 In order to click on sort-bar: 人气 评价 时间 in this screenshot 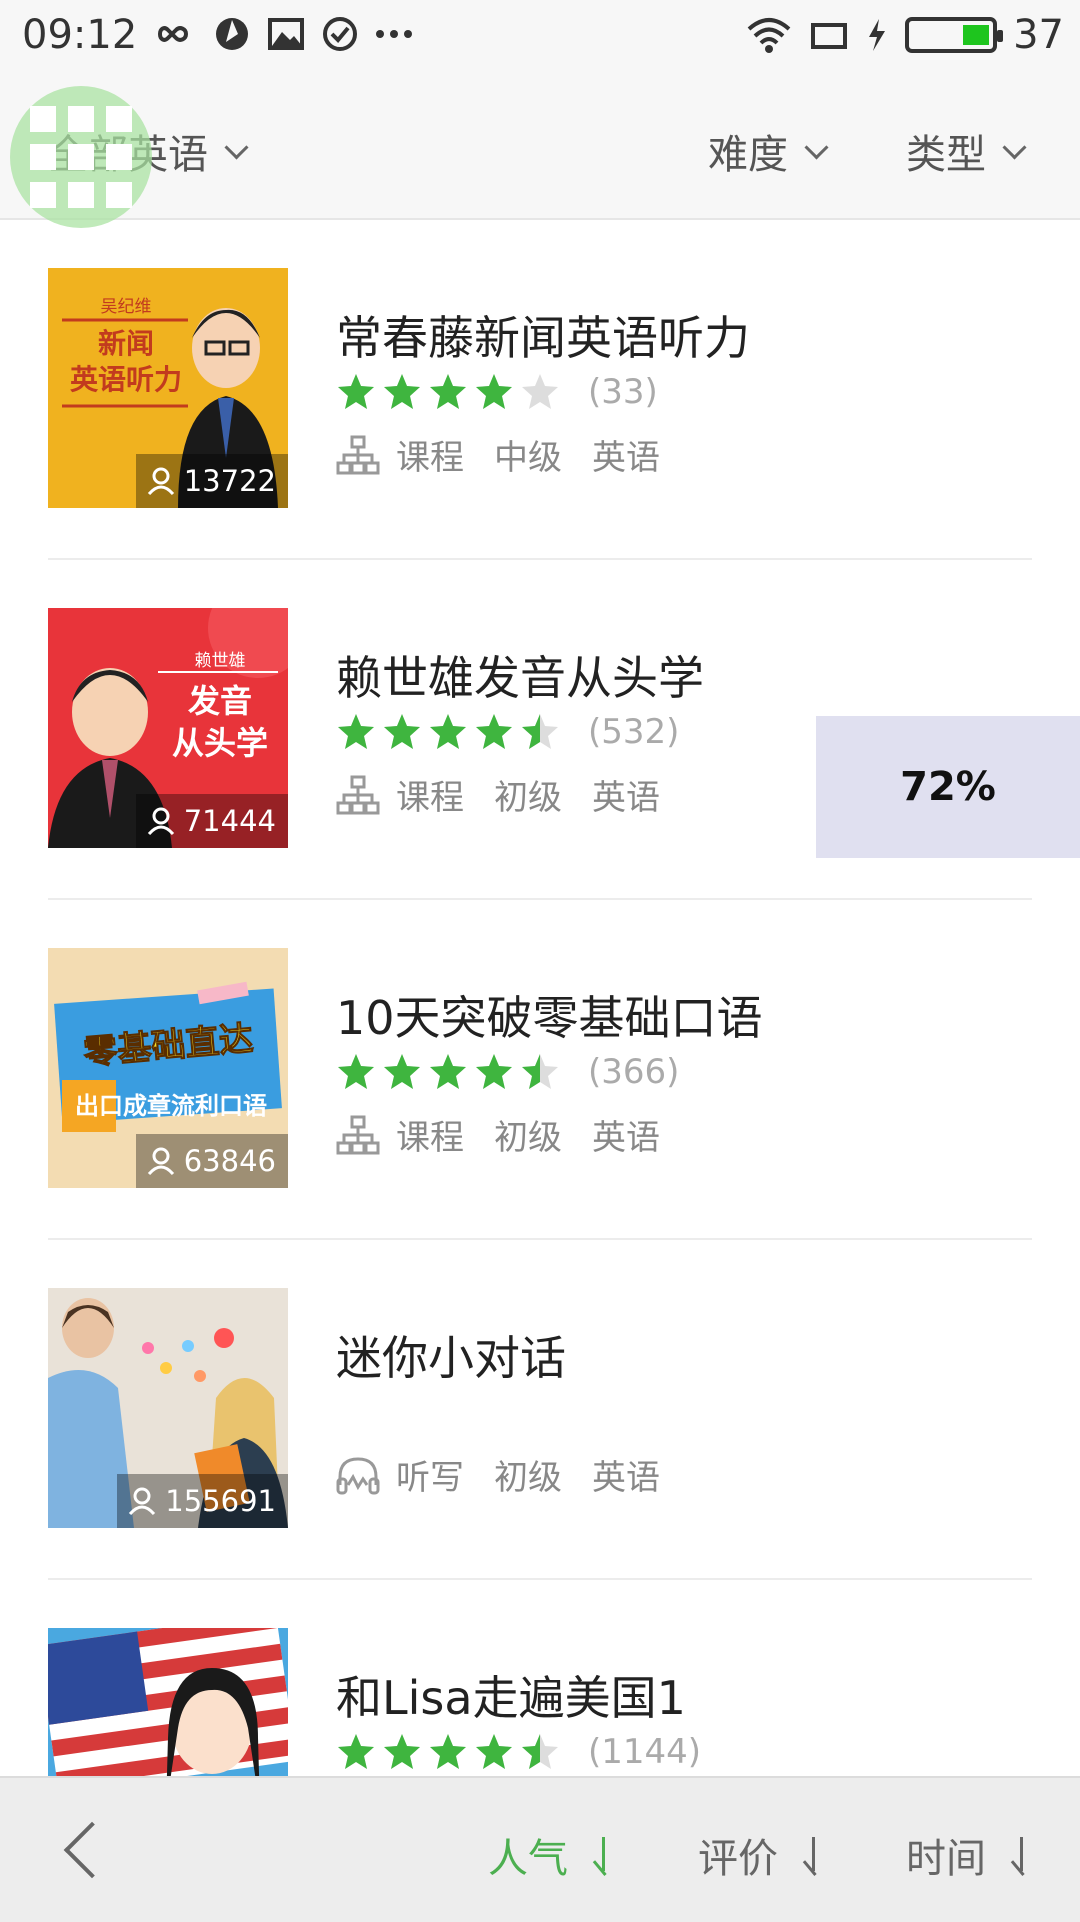, I will do `click(540, 1849)`.